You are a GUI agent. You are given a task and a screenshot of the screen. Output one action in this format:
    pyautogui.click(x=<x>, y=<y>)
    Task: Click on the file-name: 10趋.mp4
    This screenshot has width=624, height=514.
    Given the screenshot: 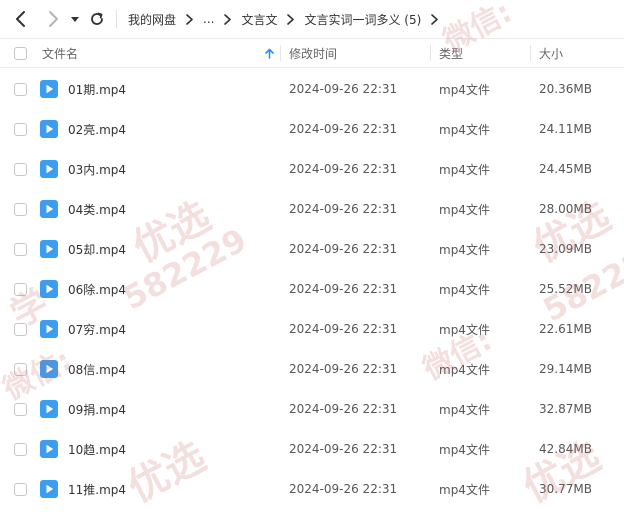 What is the action you would take?
    pyautogui.click(x=97, y=449)
    